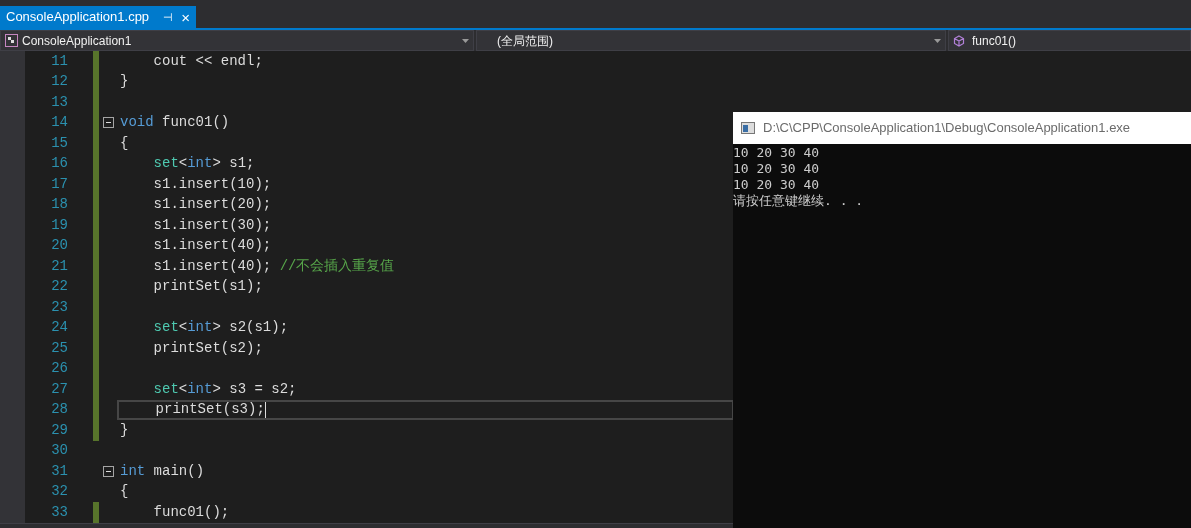 This screenshot has width=1191, height=528. I want to click on code-line: cout << endl;, so click(207, 61).